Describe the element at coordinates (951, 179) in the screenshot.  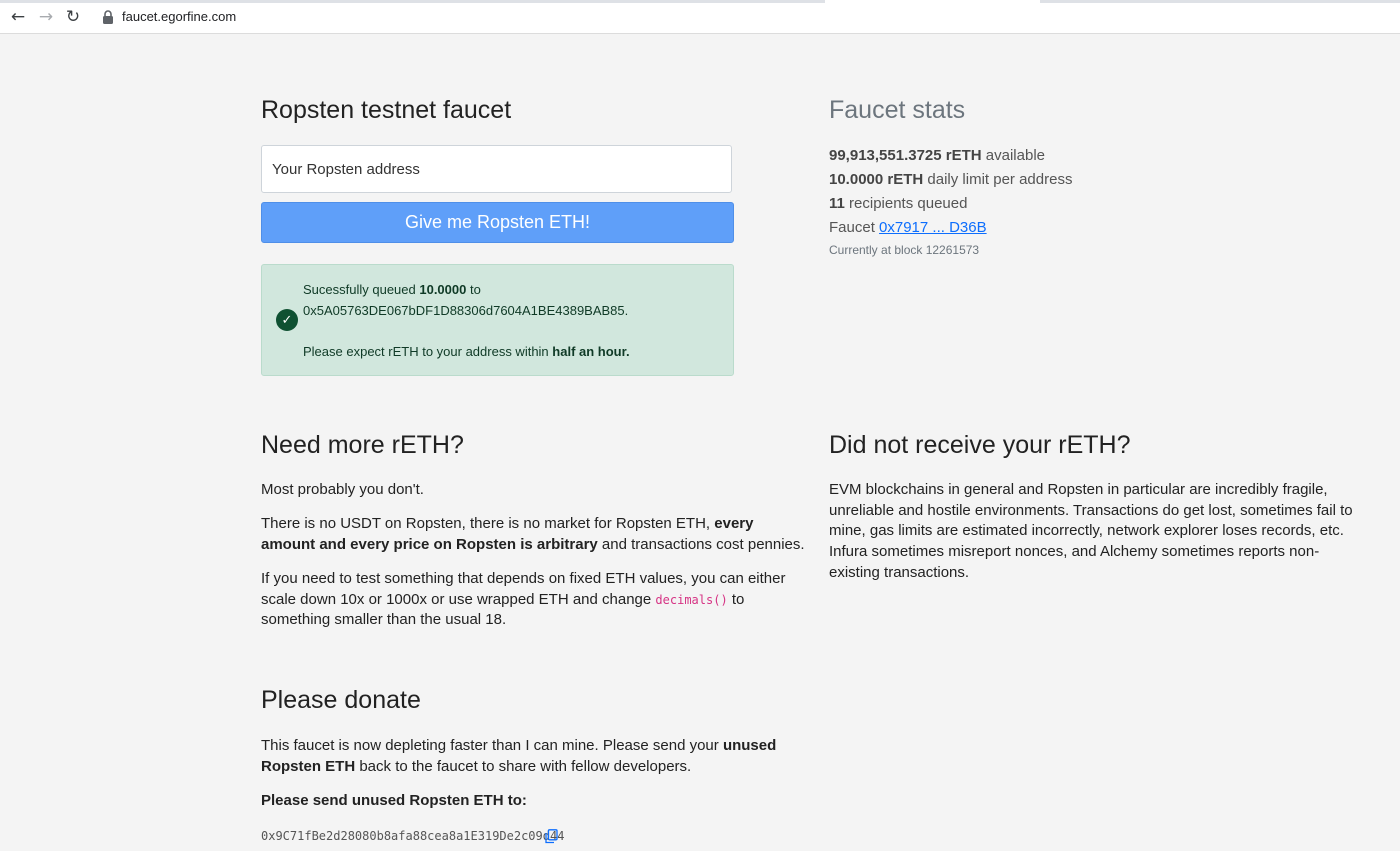
I see `stats-daily-limit: 10.0000 rETH daily limit per address` at that location.